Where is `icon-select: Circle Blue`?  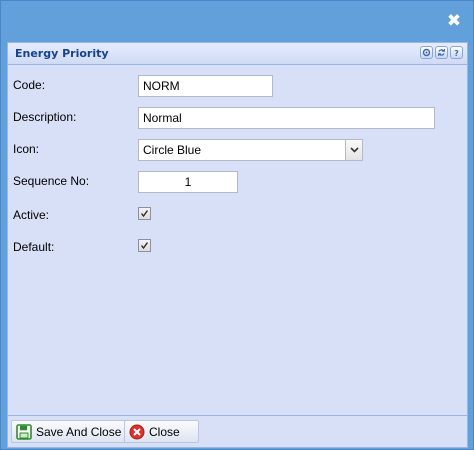 icon-select: Circle Blue is located at coordinates (250, 150).